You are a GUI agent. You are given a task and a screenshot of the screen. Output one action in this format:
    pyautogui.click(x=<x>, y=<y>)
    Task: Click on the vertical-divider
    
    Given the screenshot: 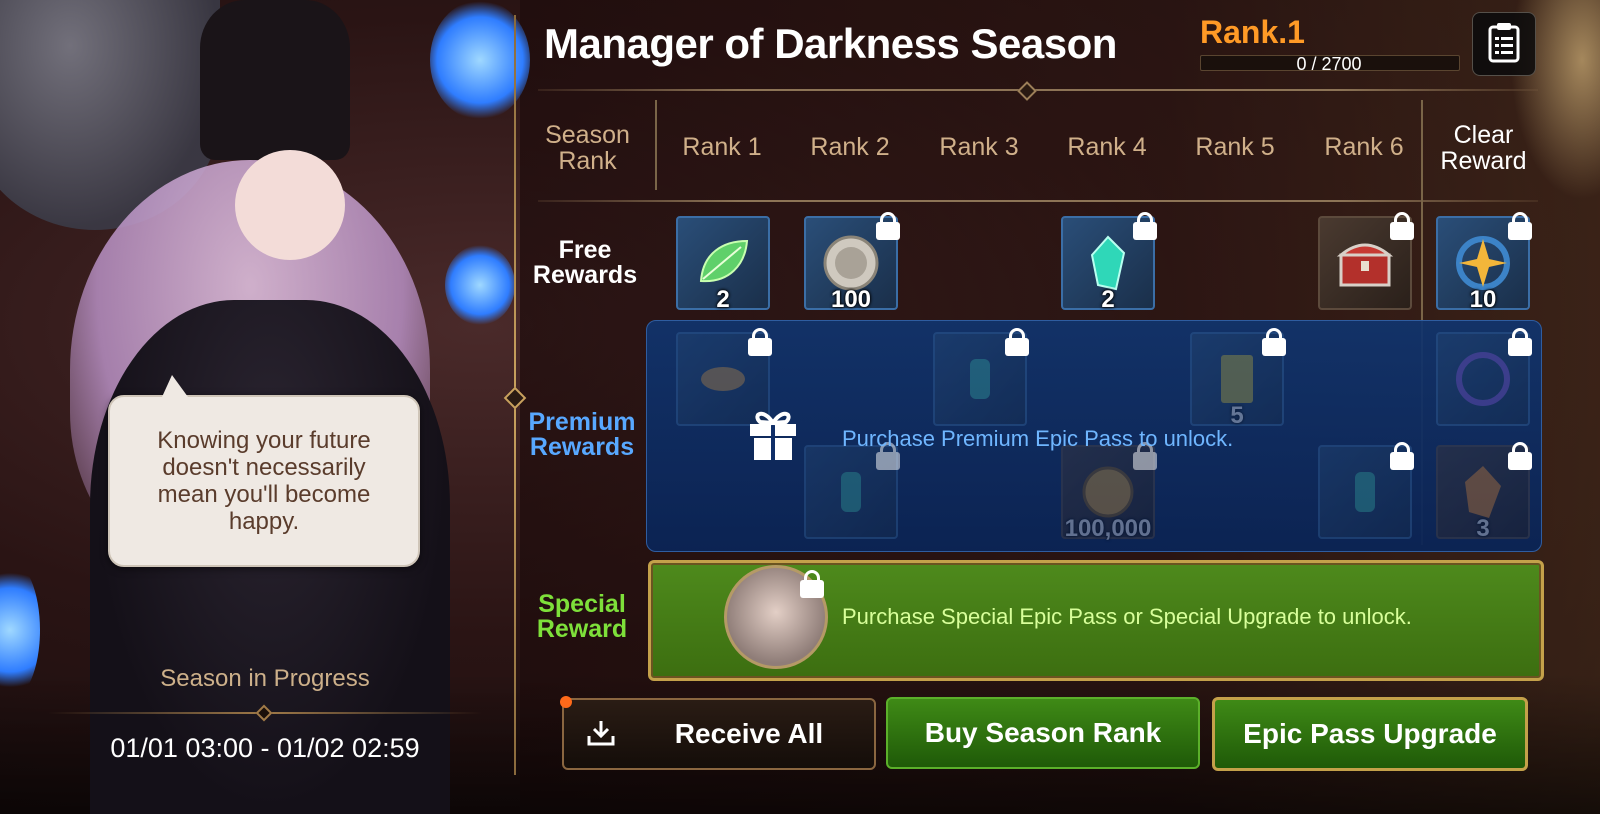 What is the action you would take?
    pyautogui.click(x=515, y=395)
    